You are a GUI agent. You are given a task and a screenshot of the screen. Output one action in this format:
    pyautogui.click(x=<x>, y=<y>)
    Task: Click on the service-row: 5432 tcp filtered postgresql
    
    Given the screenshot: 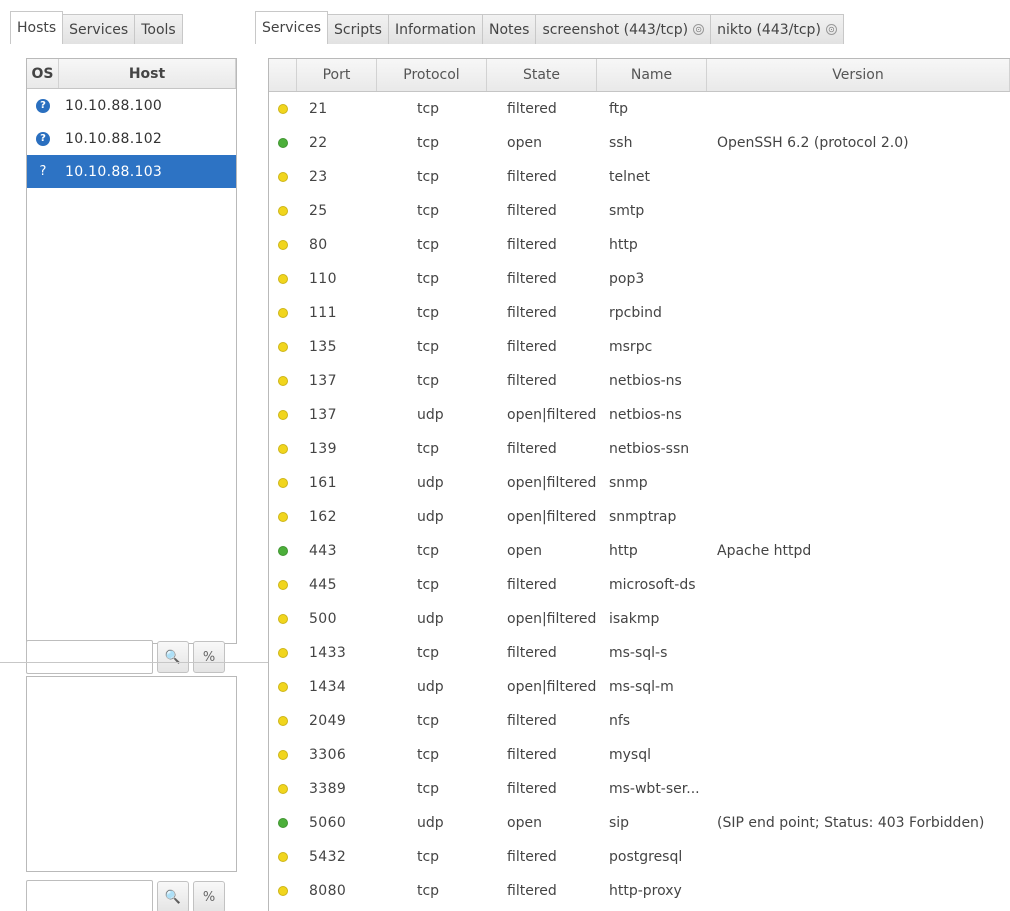 What is the action you would take?
    pyautogui.click(x=639, y=857)
    